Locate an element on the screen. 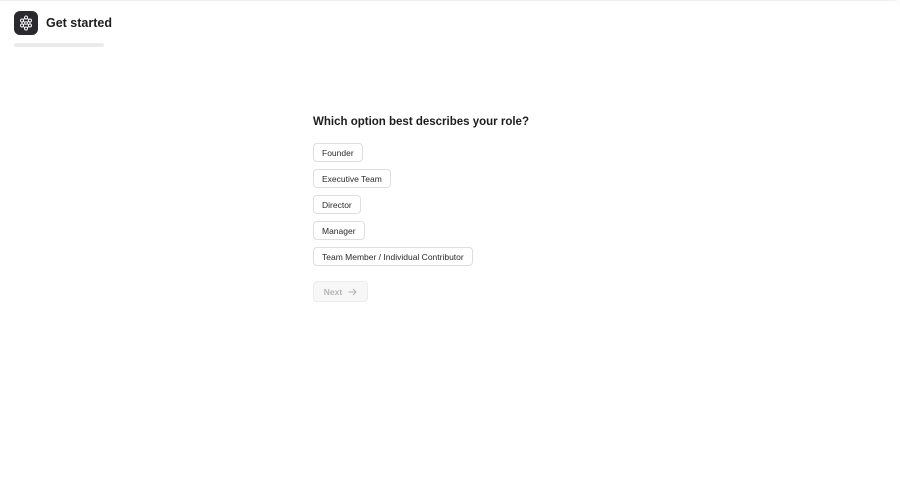 This screenshot has width=900, height=484. option-executive-team: Executive Team is located at coordinates (352, 178).